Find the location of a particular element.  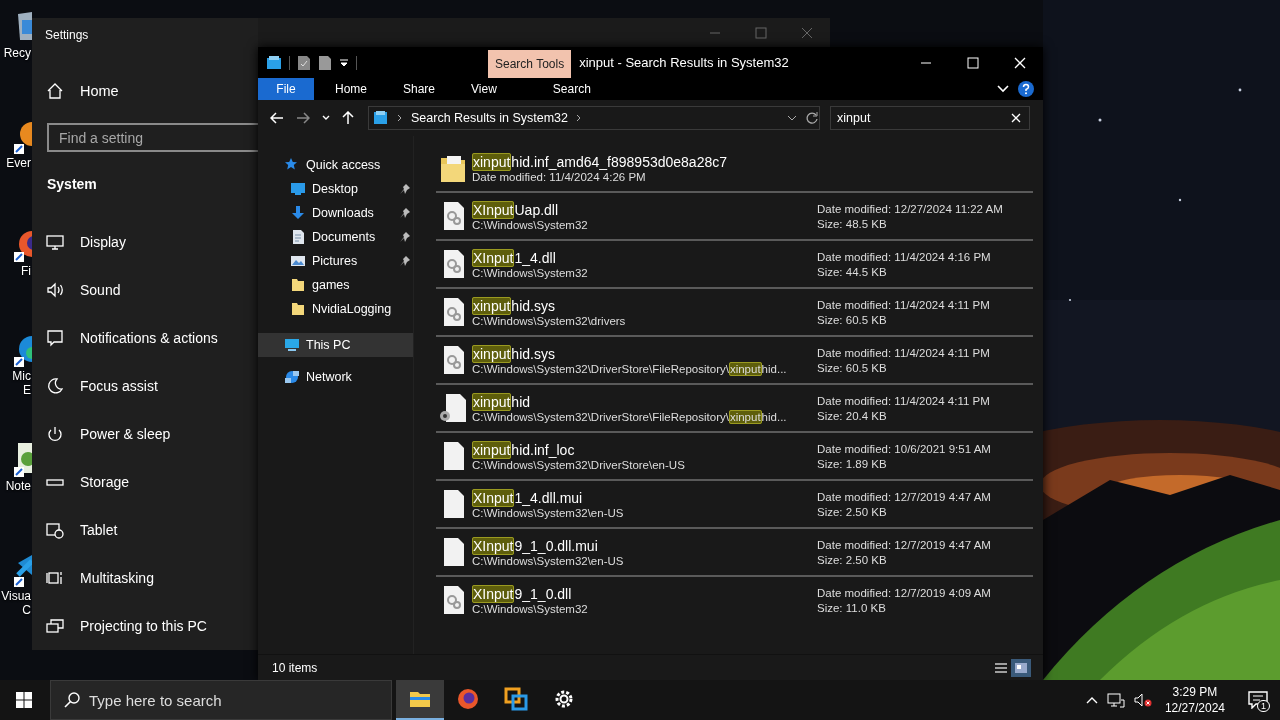

settings-menu-item: Notifications & actions is located at coordinates (145, 338).